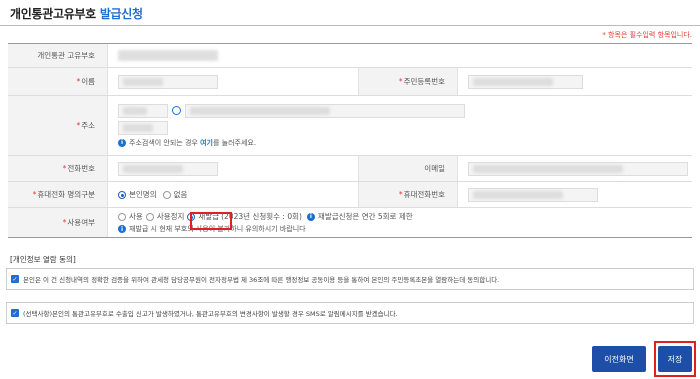  What do you see at coordinates (176, 110) in the screenshot?
I see `search-icon` at bounding box center [176, 110].